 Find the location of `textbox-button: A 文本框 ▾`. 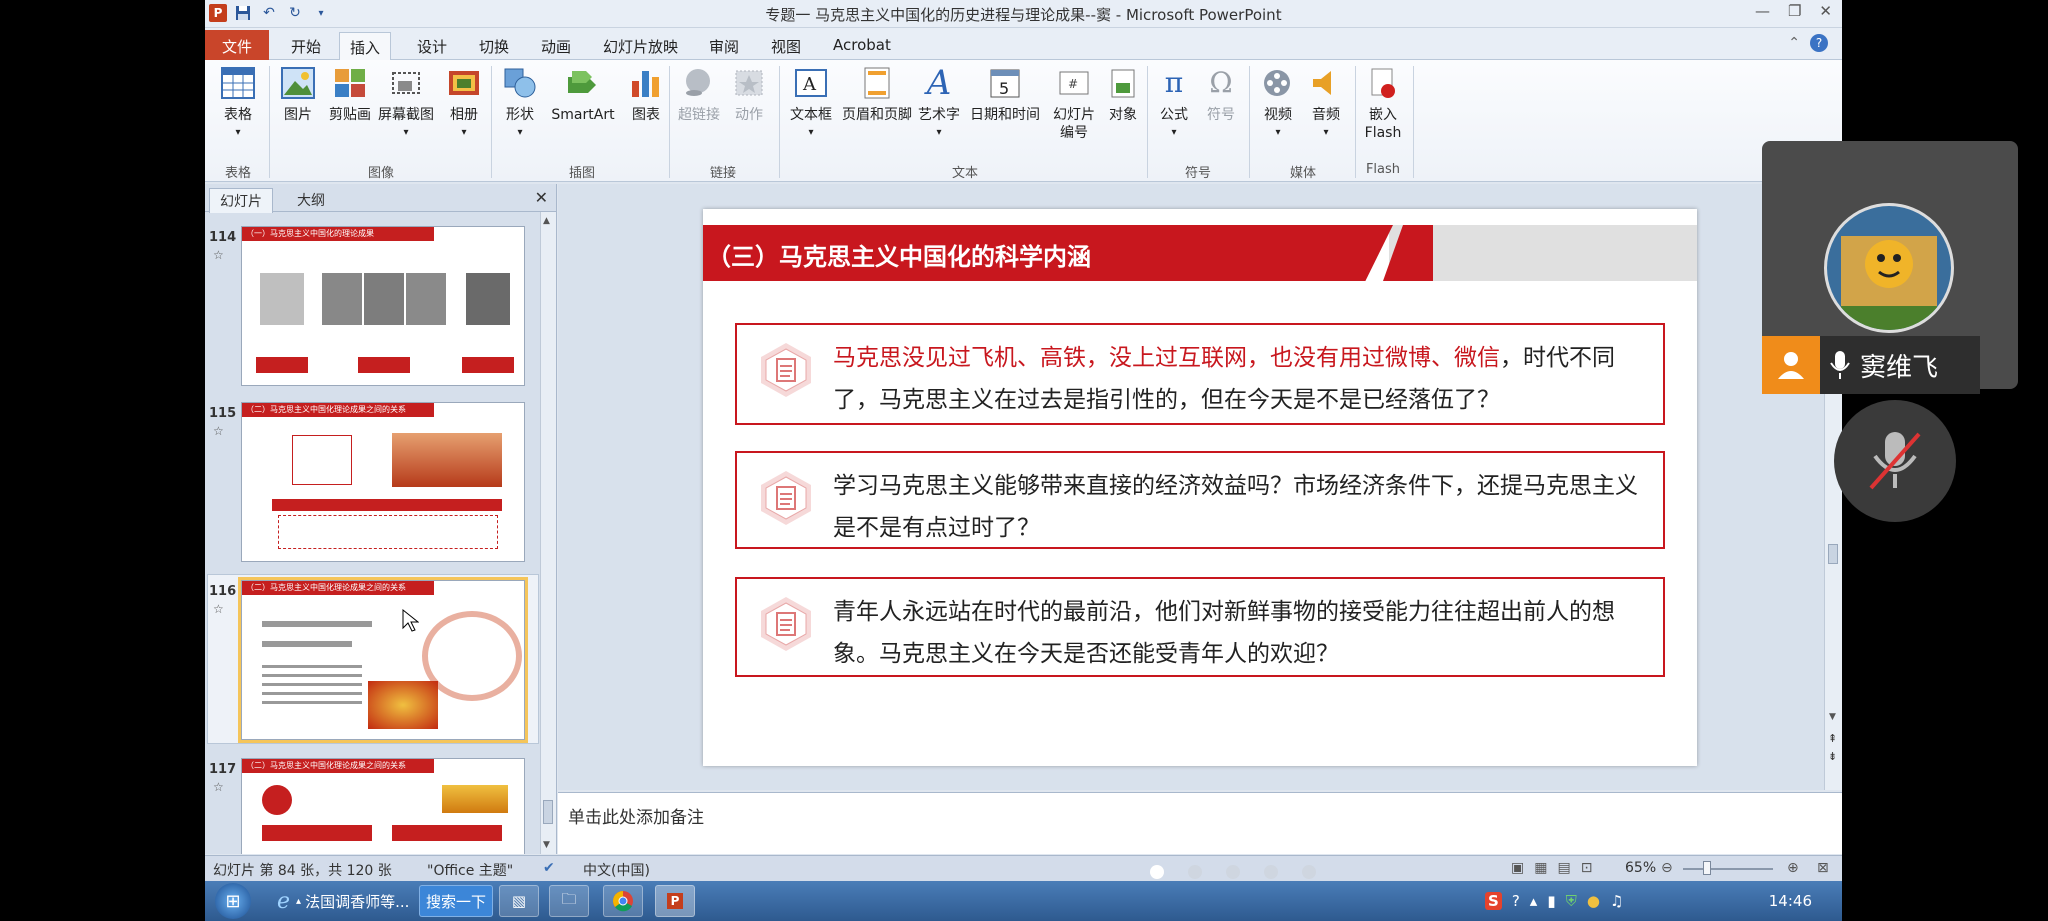

textbox-button: A 文本框 ▾ is located at coordinates (811, 103).